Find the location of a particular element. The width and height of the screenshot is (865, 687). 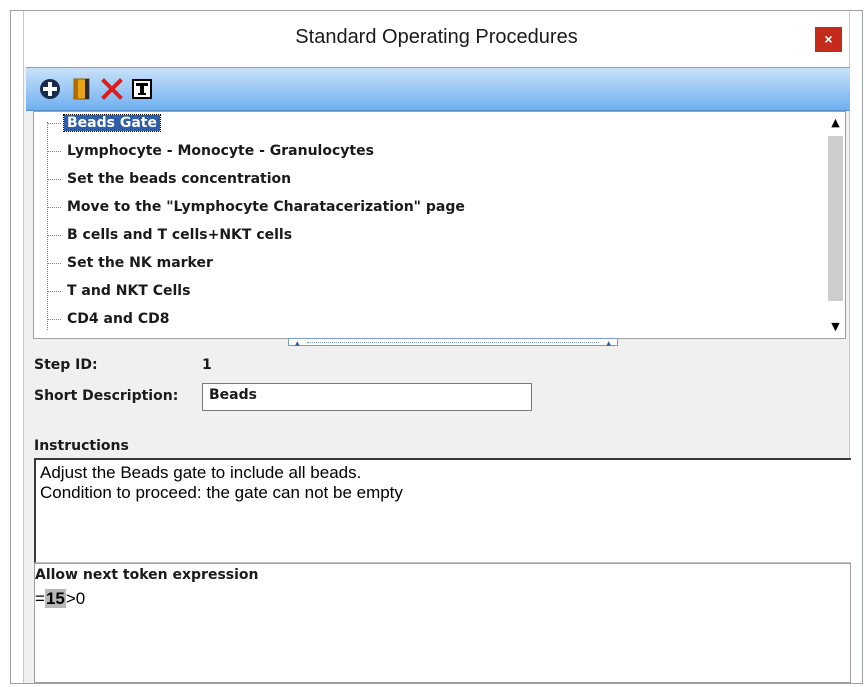

delete-icon is located at coordinates (112, 89).